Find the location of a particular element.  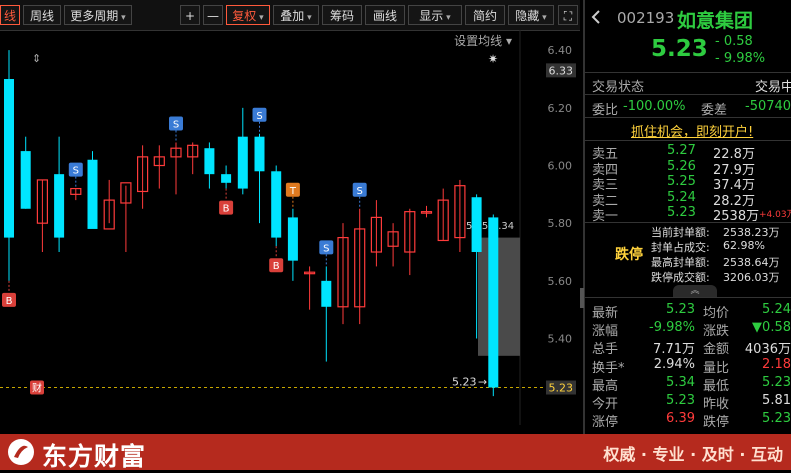

more-periods-dropdown: 更多周期 is located at coordinates (98, 15).